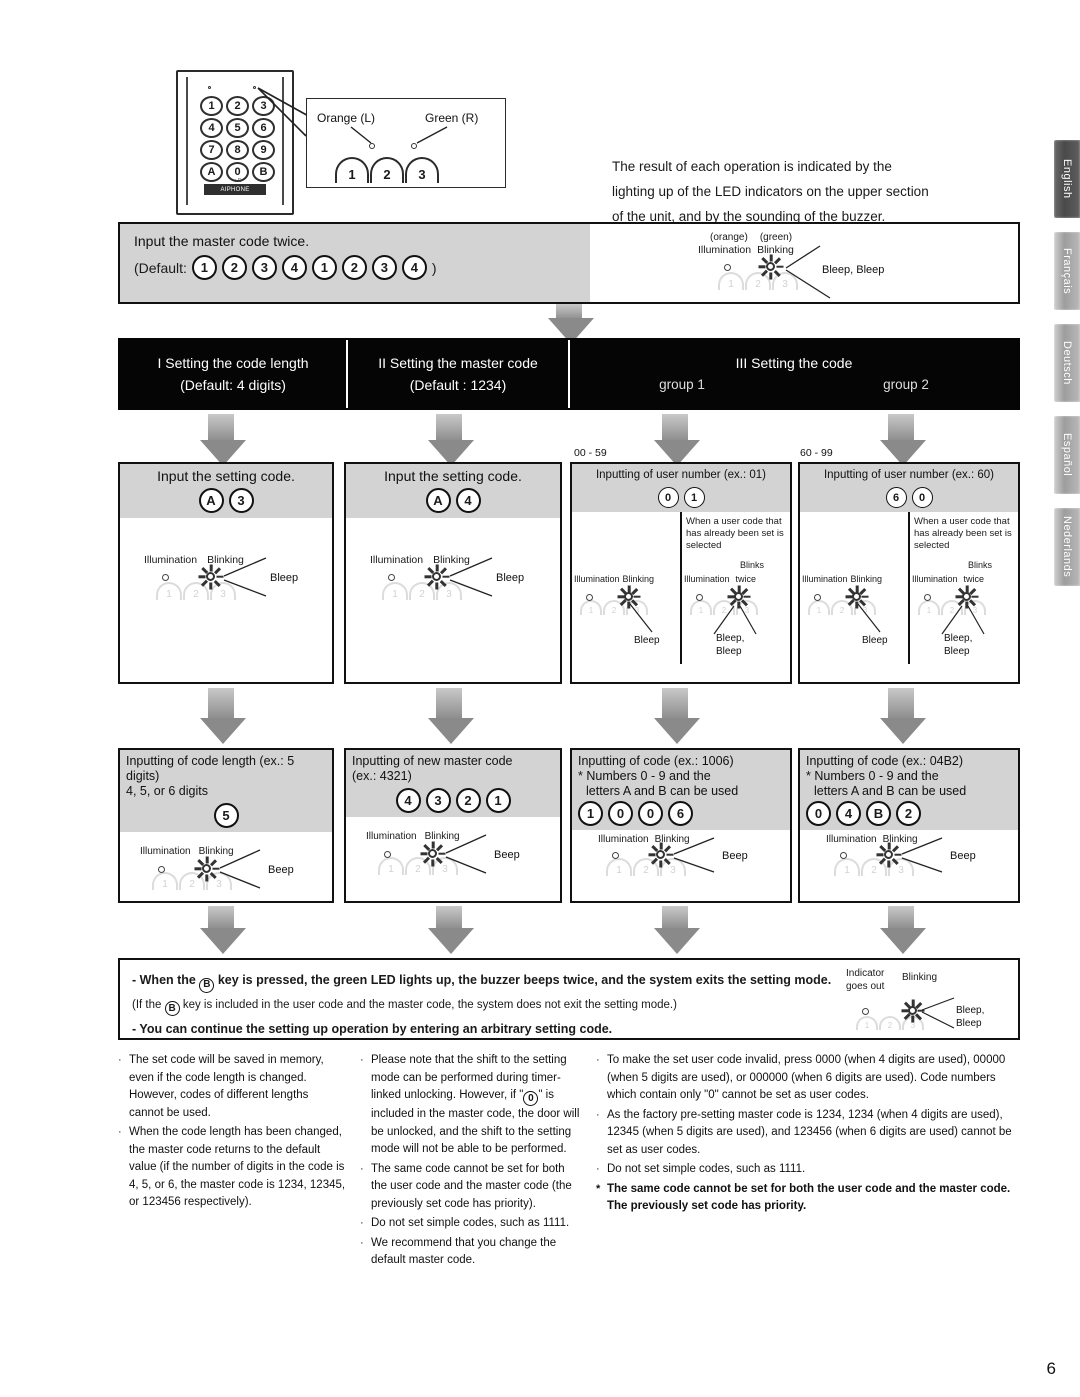 Image resolution: width=1080 pixels, height=1397 pixels. Describe the element at coordinates (211, 172) in the screenshot. I see `keypad-key: A` at that location.